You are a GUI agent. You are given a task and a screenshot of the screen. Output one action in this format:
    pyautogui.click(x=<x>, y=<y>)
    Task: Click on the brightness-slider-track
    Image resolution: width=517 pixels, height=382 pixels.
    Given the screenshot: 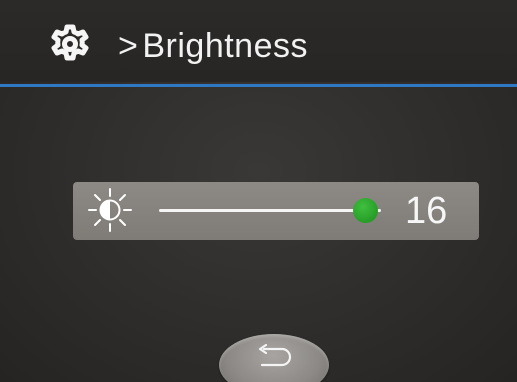 What is the action you would take?
    pyautogui.click(x=270, y=210)
    